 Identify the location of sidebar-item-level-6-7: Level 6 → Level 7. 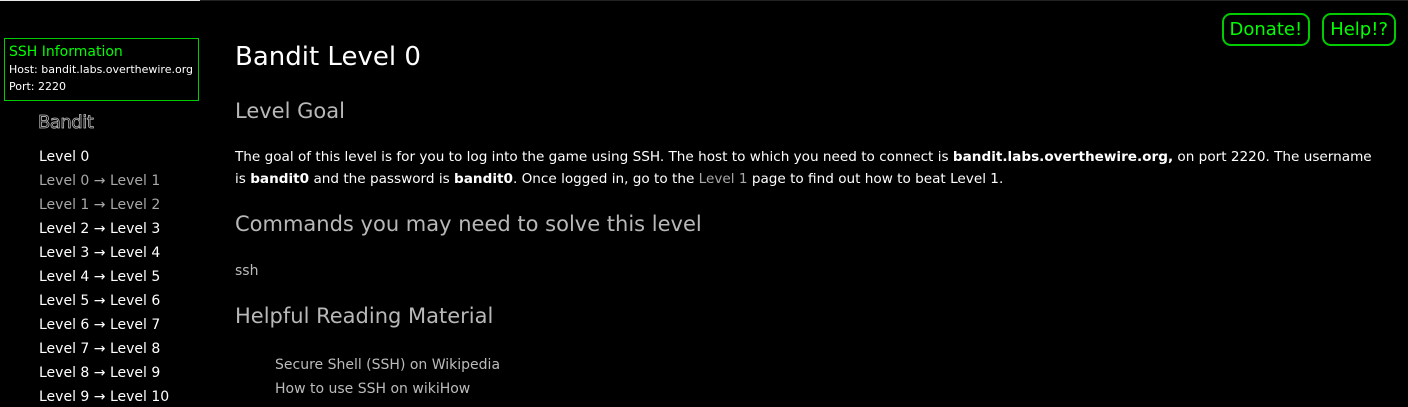
(104, 325).